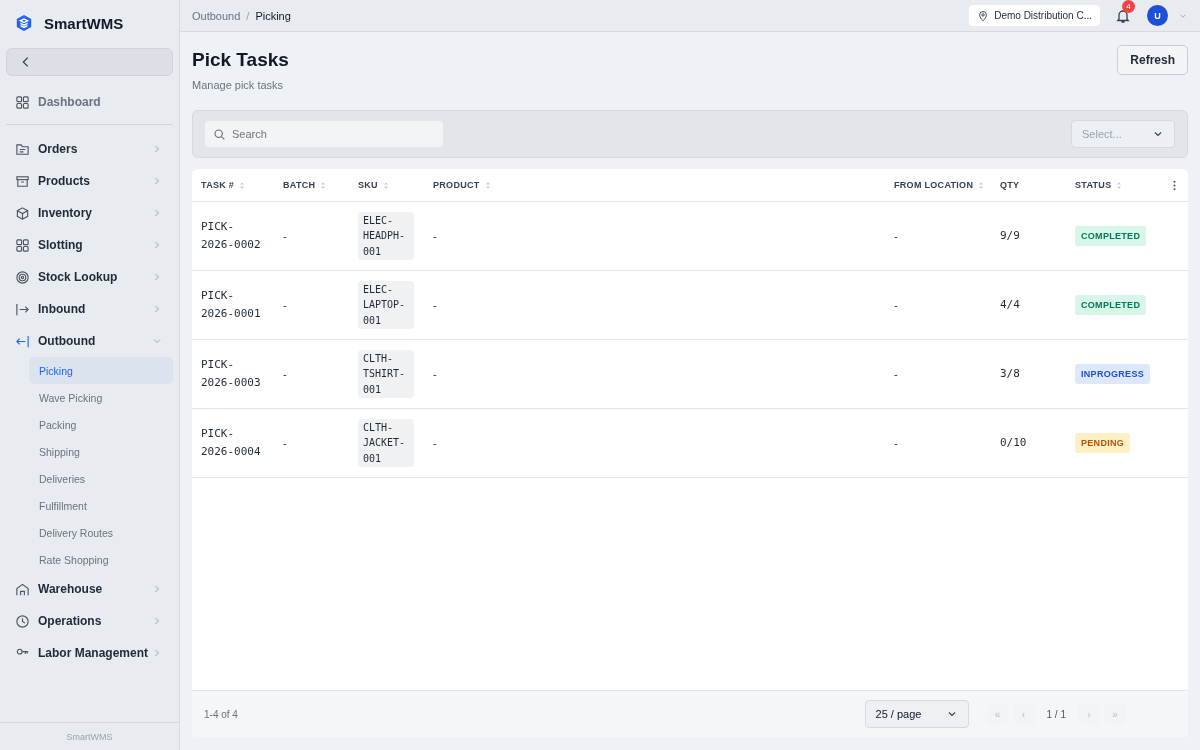  What do you see at coordinates (1152, 60) in the screenshot?
I see `refresh-button: Refresh` at bounding box center [1152, 60].